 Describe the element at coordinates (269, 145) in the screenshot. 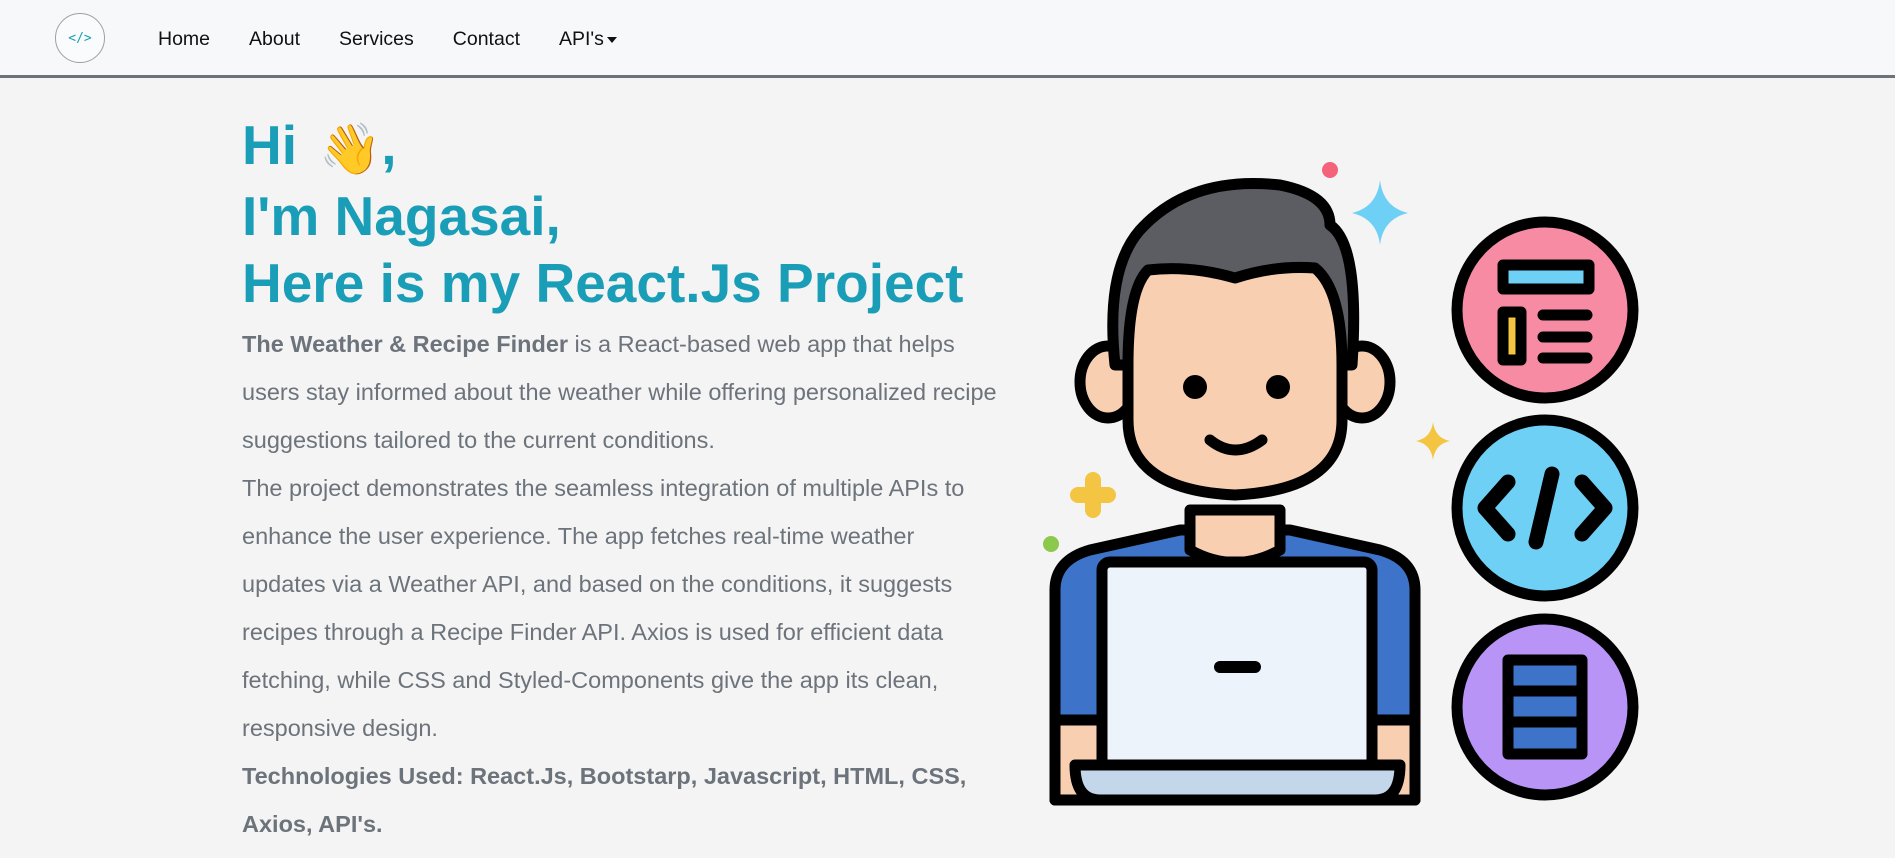

I see `greeting-text: Hi` at that location.